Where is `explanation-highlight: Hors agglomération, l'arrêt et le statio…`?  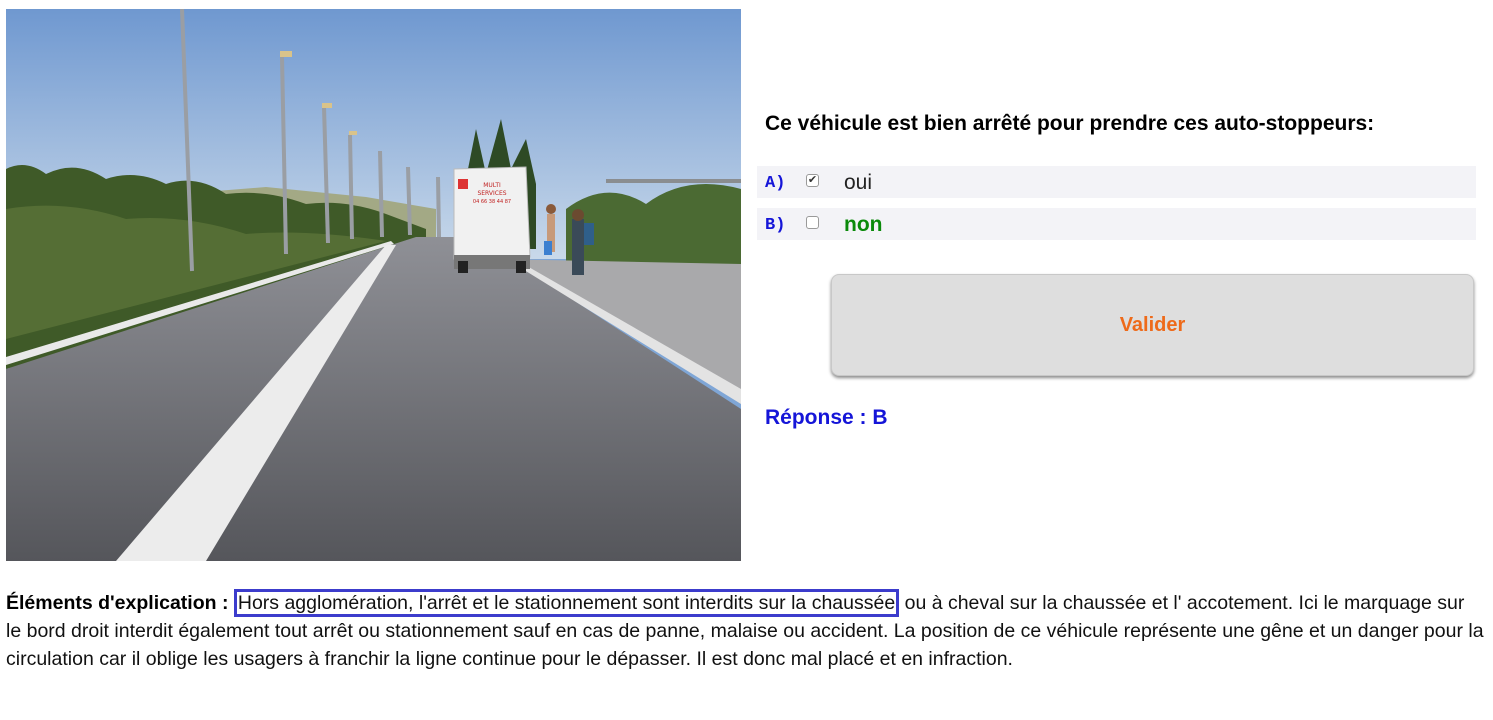 explanation-highlight: Hors agglomération, l'arrêt et le statio… is located at coordinates (566, 603).